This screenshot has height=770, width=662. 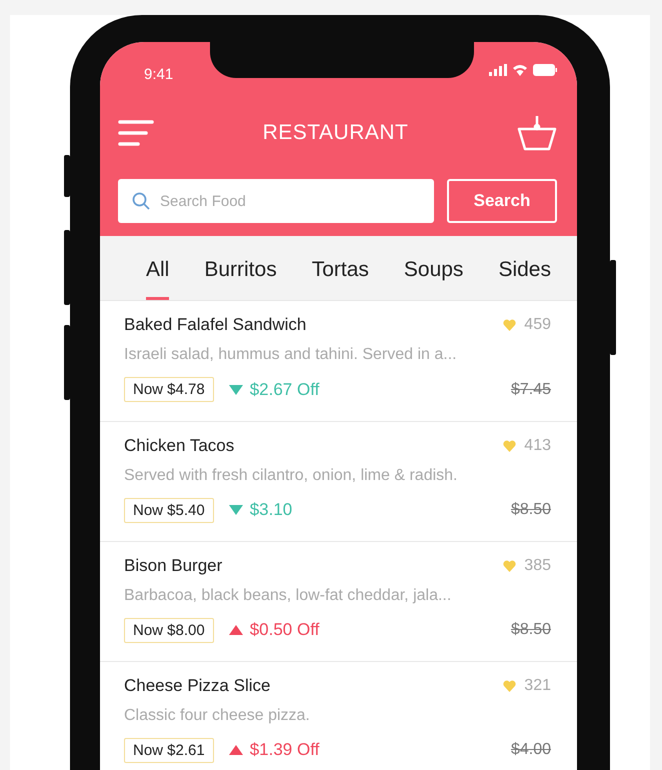 I want to click on current-price: Now $2.61, so click(x=169, y=750).